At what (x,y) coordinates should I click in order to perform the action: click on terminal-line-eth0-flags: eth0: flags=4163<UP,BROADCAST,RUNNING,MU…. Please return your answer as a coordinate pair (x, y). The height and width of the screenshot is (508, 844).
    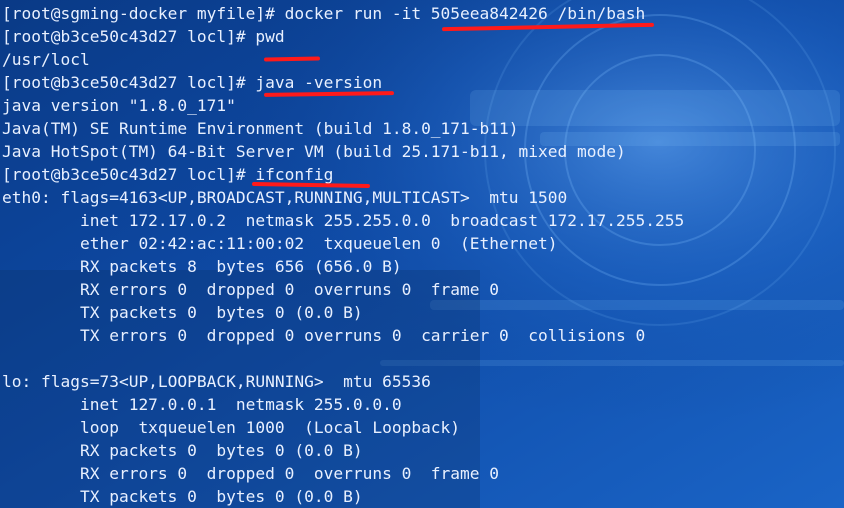
    Looking at the image, I should click on (285, 197).